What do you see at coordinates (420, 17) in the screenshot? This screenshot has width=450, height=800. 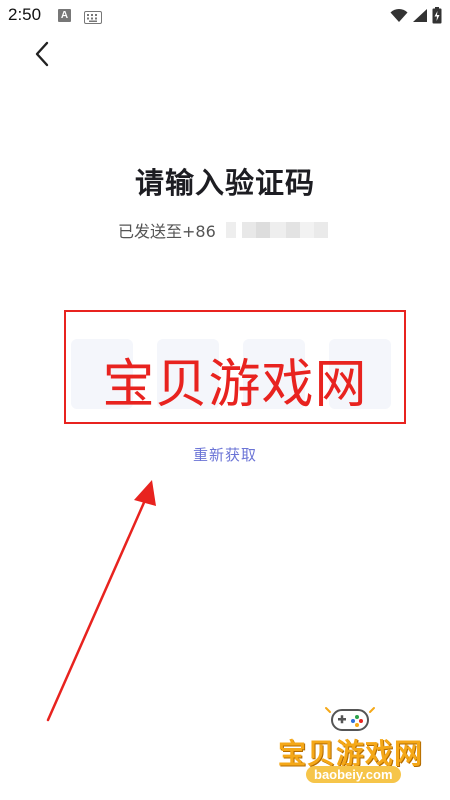 I see `signal-icon` at bounding box center [420, 17].